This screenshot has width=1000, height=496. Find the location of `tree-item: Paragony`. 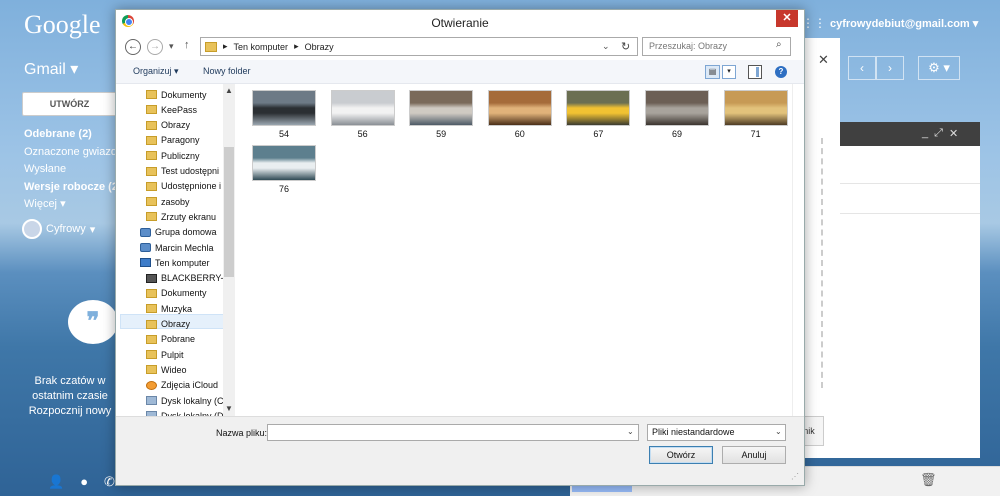

tree-item: Paragony is located at coordinates (173, 140).